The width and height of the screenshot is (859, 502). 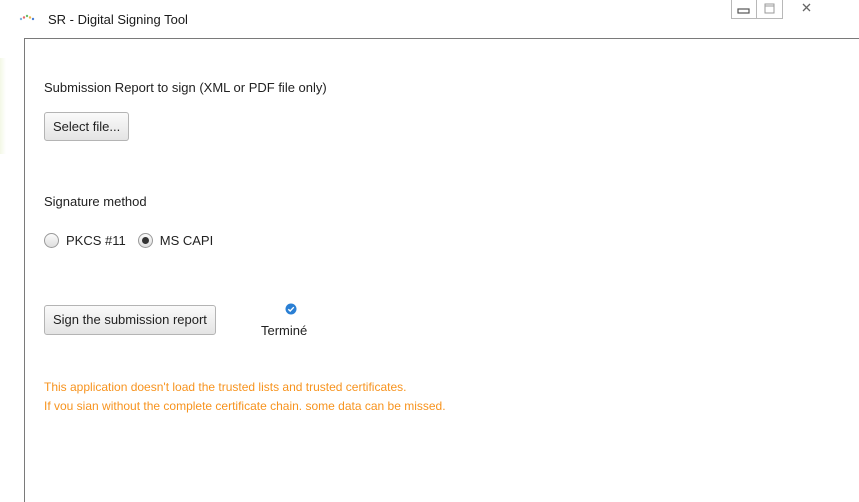 What do you see at coordinates (51, 240) in the screenshot?
I see `radio-pkcs11` at bounding box center [51, 240].